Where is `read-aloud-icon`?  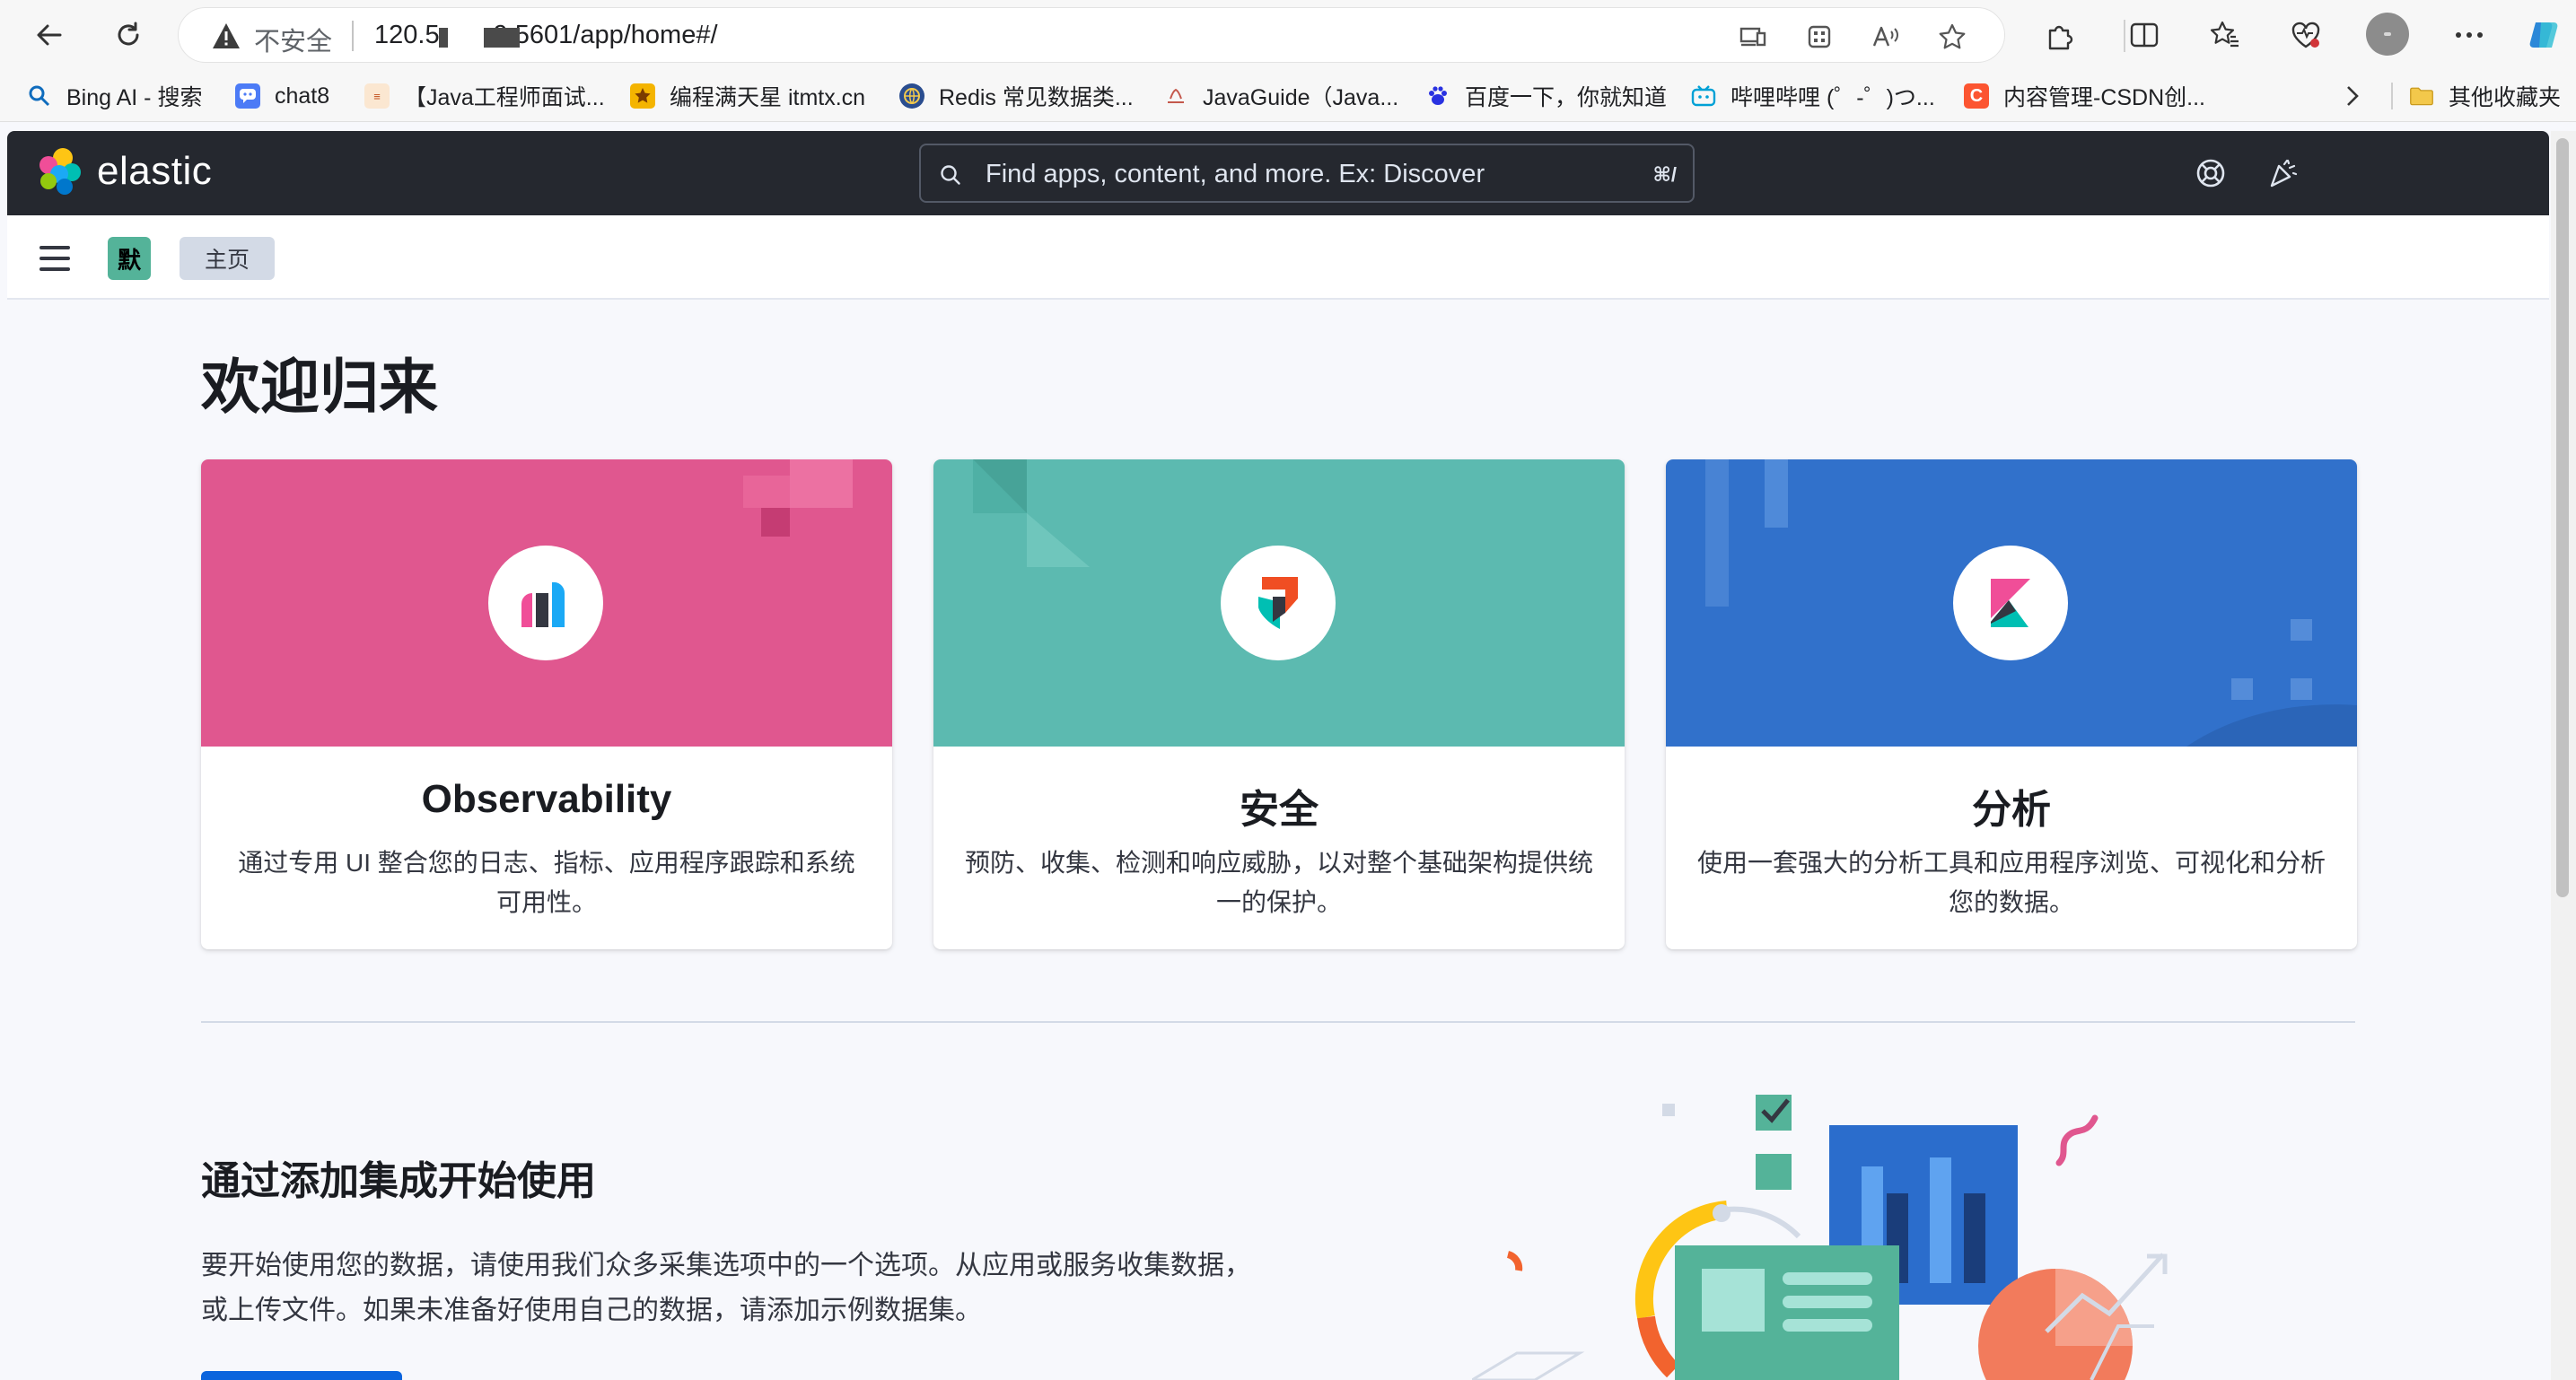
read-aloud-icon is located at coordinates (1885, 36).